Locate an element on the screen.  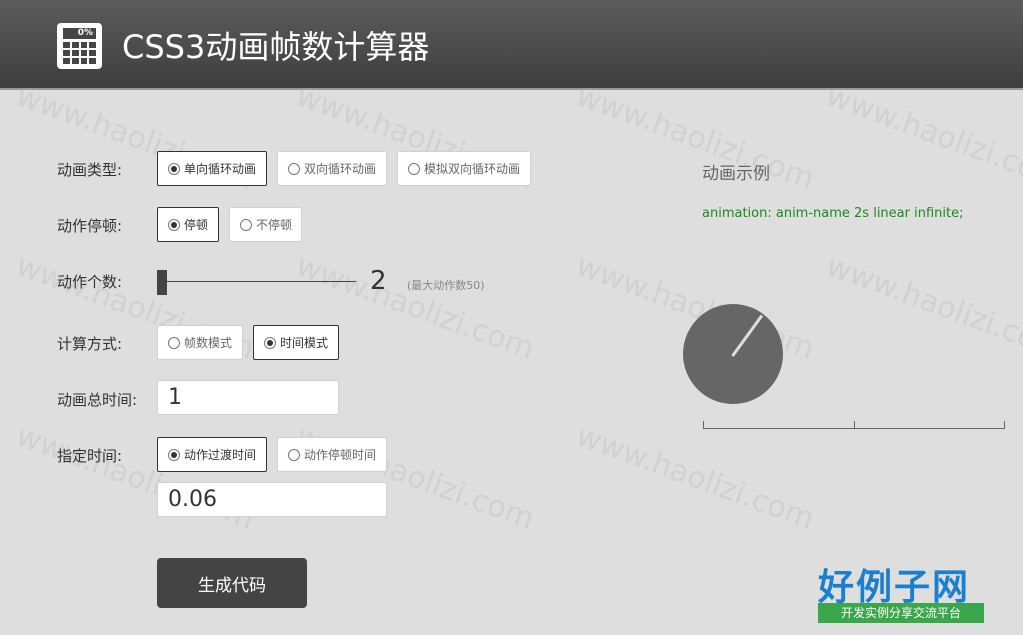
calculator-icon: 0% is located at coordinates (79, 46).